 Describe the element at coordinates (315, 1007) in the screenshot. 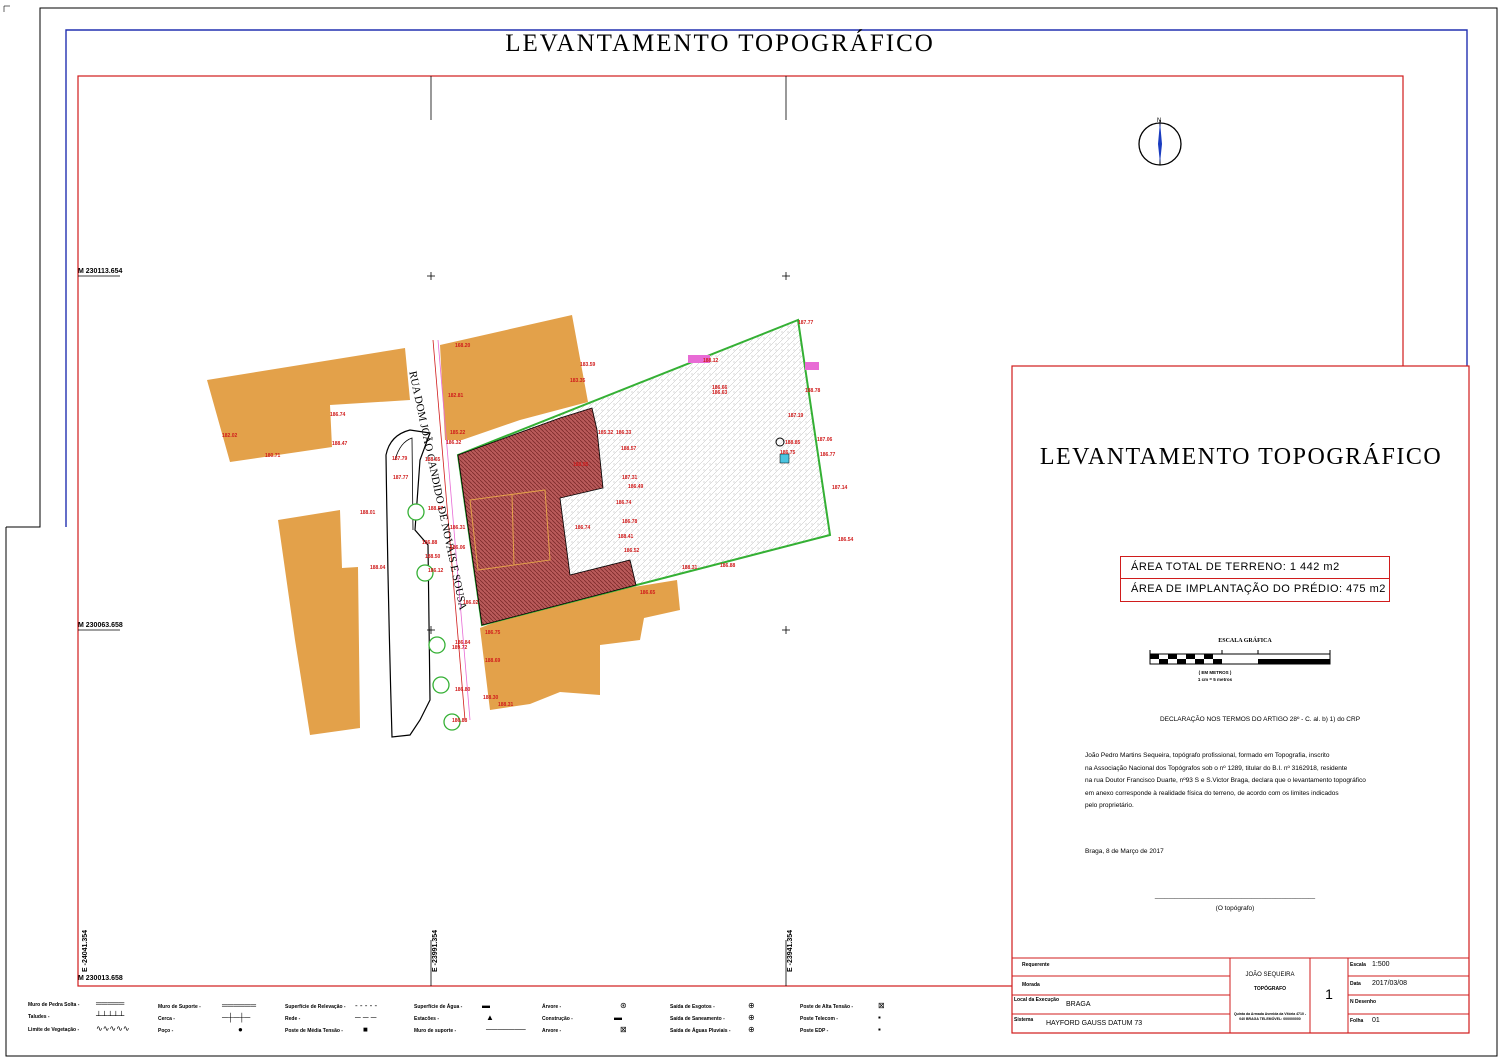

I see `legend-label: Superfície de Relevação -` at that location.